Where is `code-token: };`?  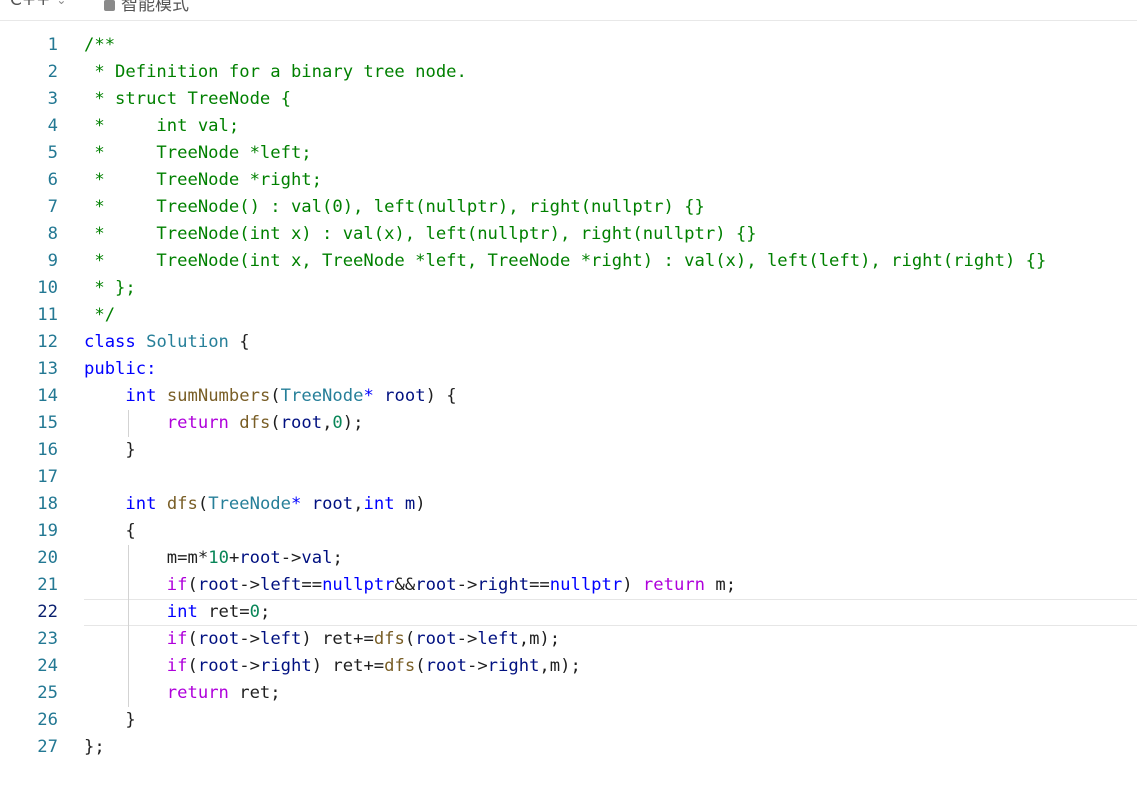 code-token: }; is located at coordinates (94, 747).